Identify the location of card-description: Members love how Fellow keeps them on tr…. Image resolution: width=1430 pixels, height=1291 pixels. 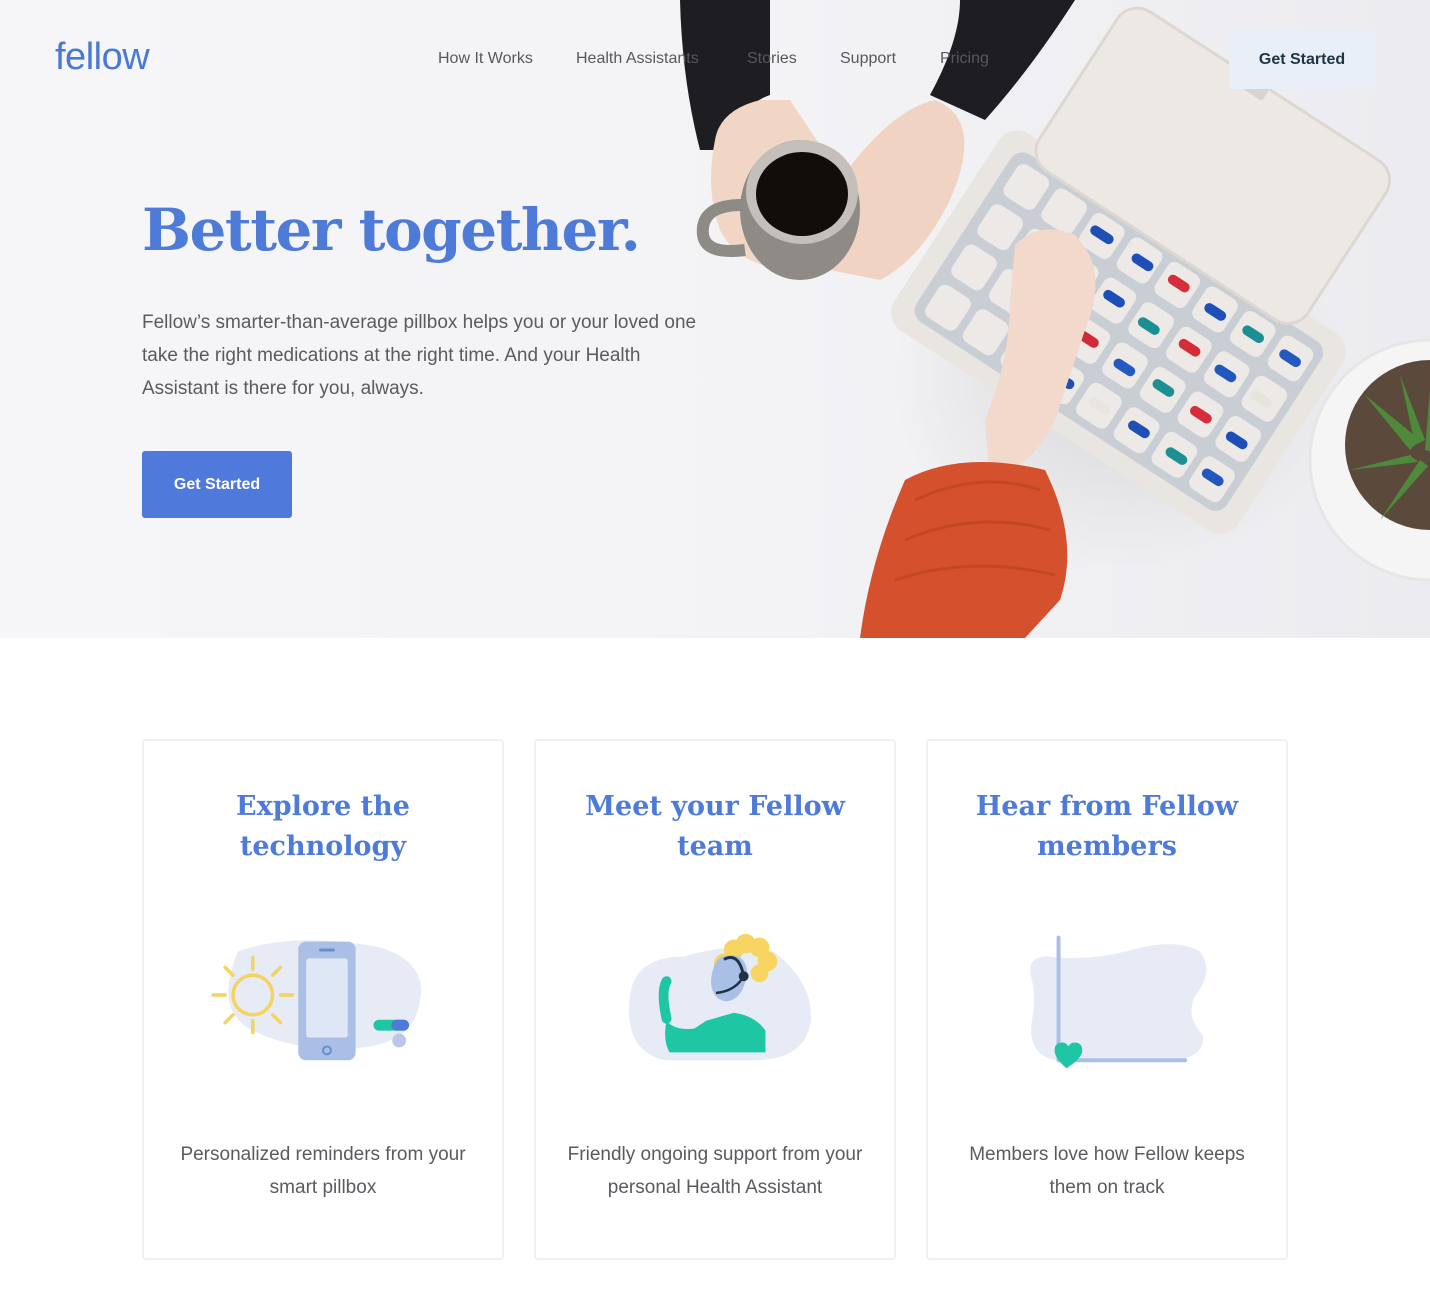
(1107, 1171).